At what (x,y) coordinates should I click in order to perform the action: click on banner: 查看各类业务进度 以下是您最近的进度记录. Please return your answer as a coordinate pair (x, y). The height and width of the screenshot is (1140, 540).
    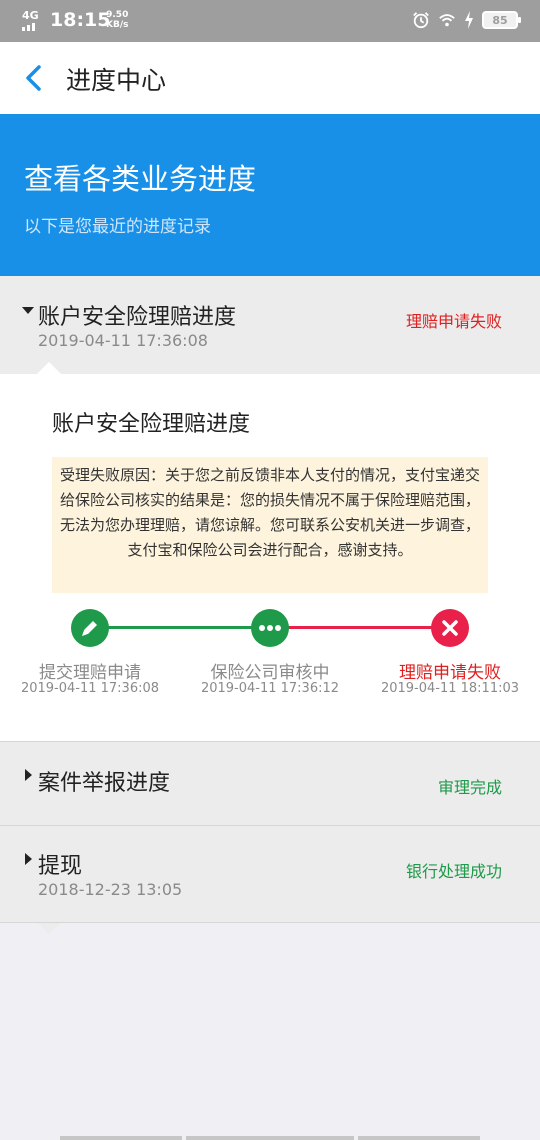
    Looking at the image, I should click on (270, 195).